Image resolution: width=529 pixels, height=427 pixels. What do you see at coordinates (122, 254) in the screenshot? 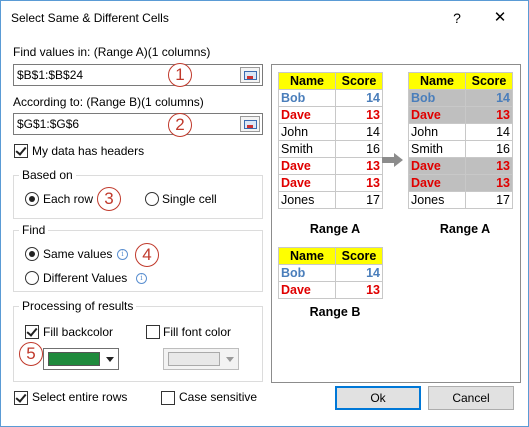
I see `same-values-info-icon: i` at bounding box center [122, 254].